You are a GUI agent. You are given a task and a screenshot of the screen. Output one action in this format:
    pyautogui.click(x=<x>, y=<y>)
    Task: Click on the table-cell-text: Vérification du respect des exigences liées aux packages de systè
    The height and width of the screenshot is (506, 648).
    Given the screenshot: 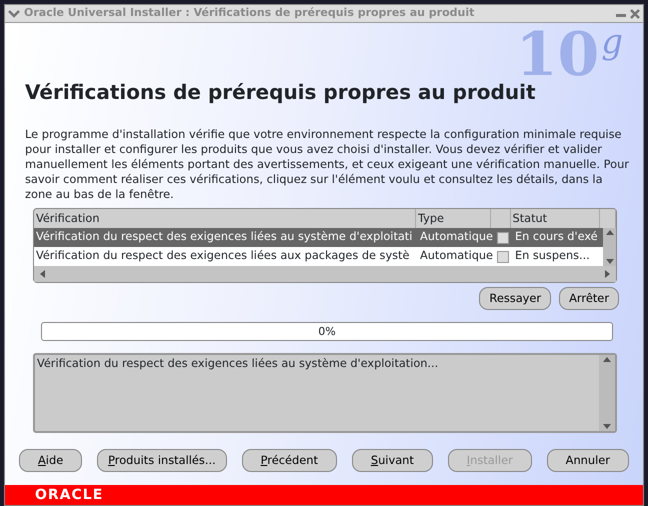 What is the action you would take?
    pyautogui.click(x=222, y=256)
    